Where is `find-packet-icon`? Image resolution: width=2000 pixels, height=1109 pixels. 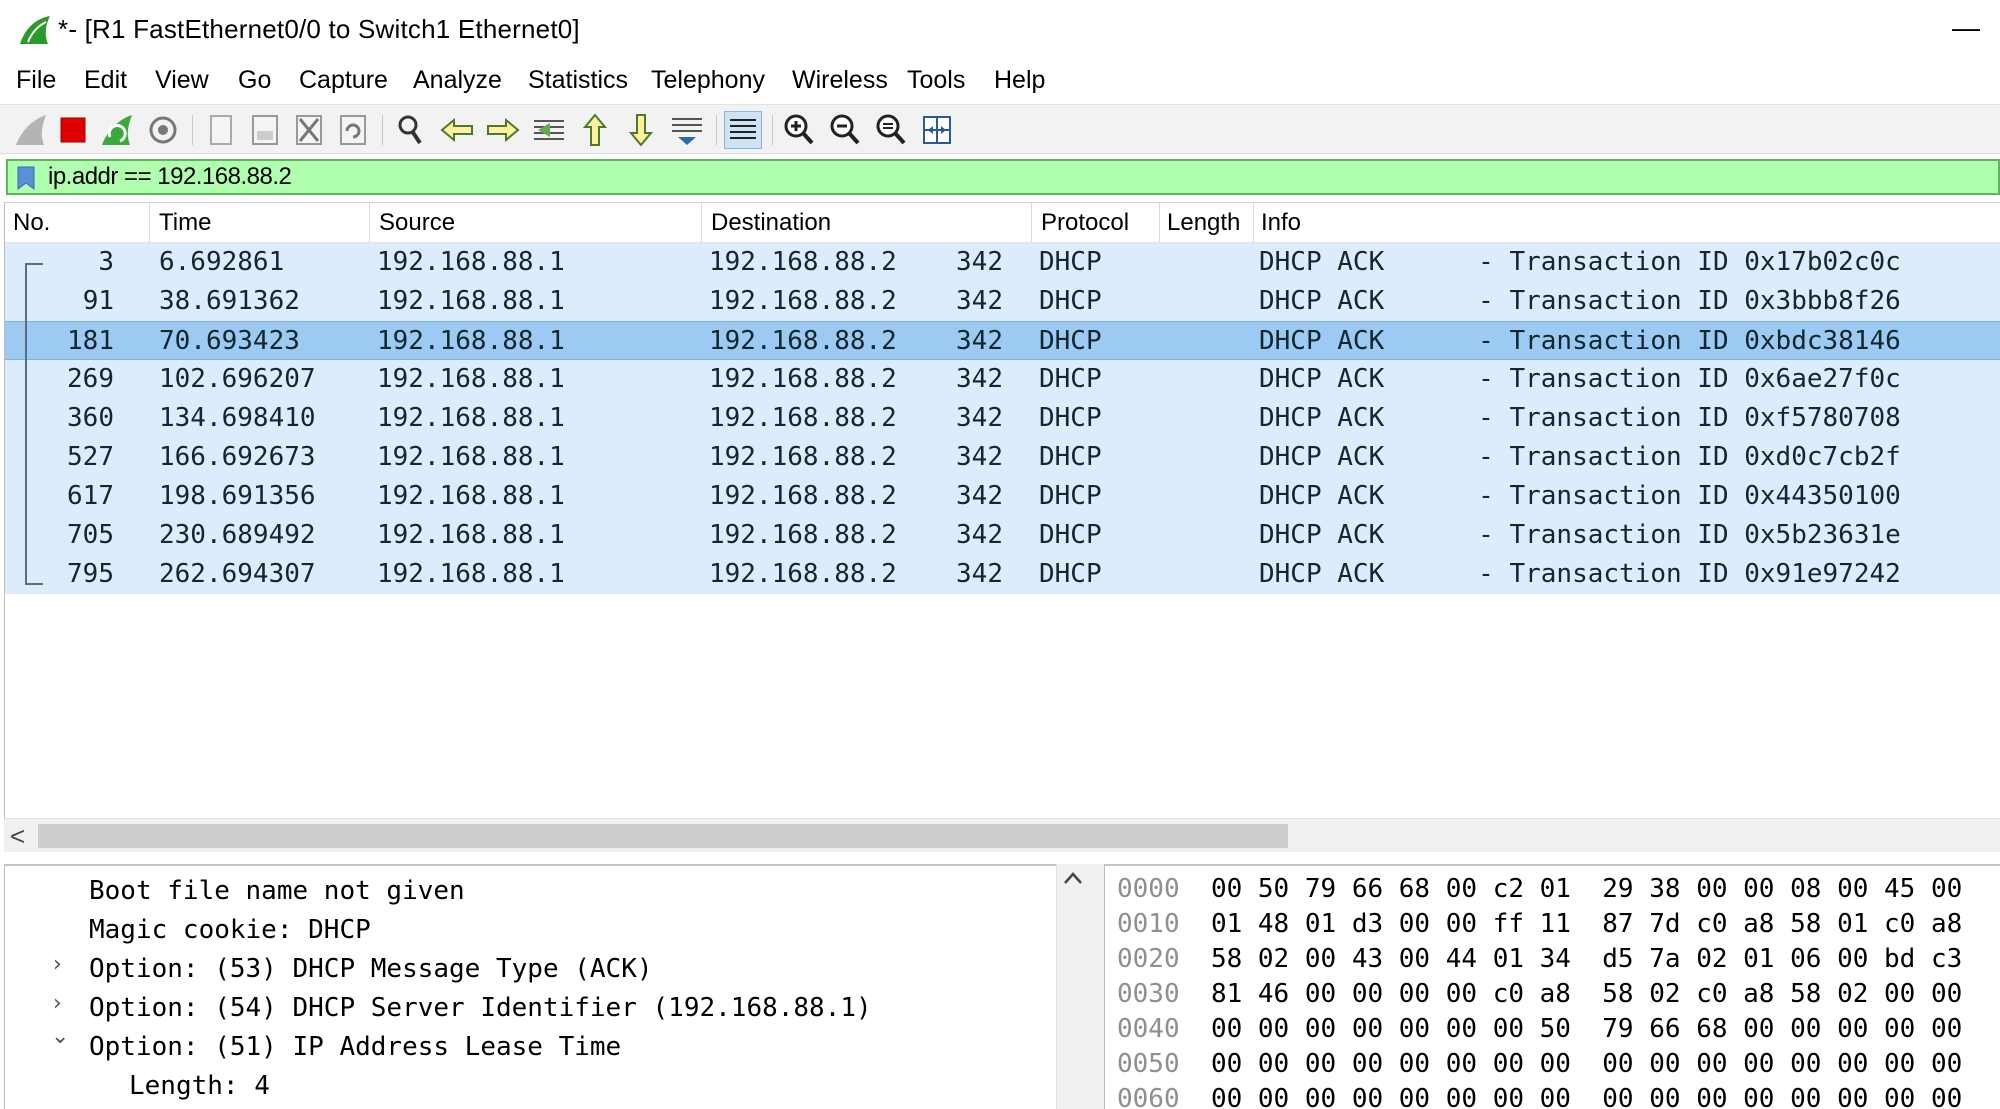 find-packet-icon is located at coordinates (411, 130).